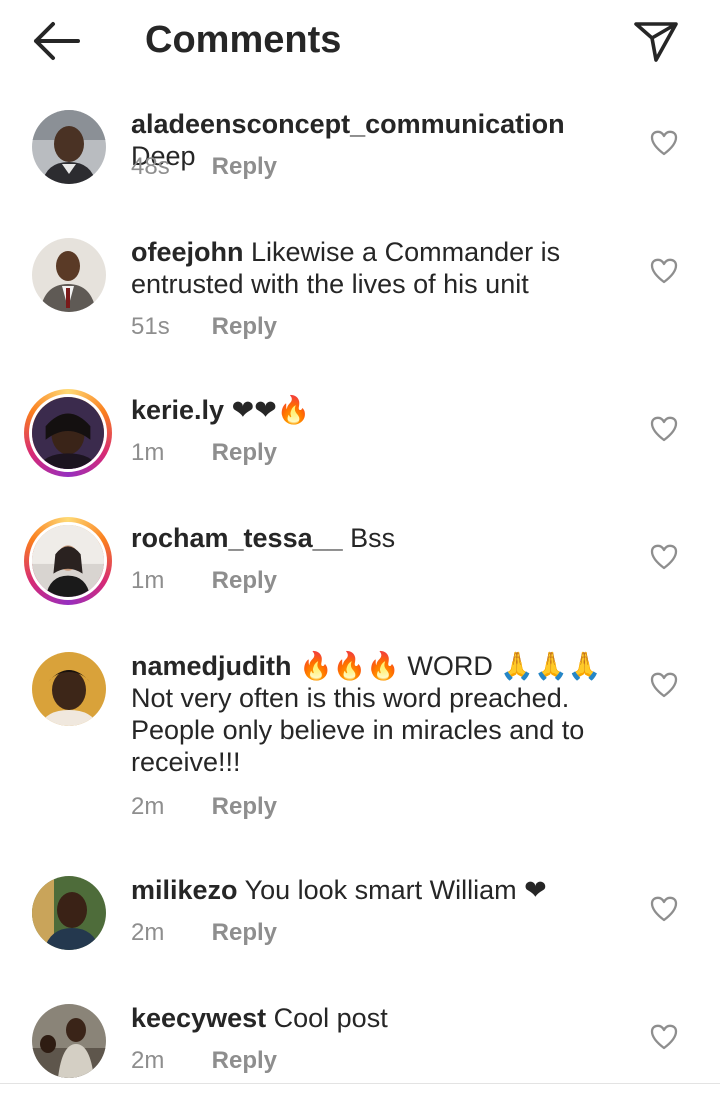  I want to click on comment-time: 51s, so click(150, 326).